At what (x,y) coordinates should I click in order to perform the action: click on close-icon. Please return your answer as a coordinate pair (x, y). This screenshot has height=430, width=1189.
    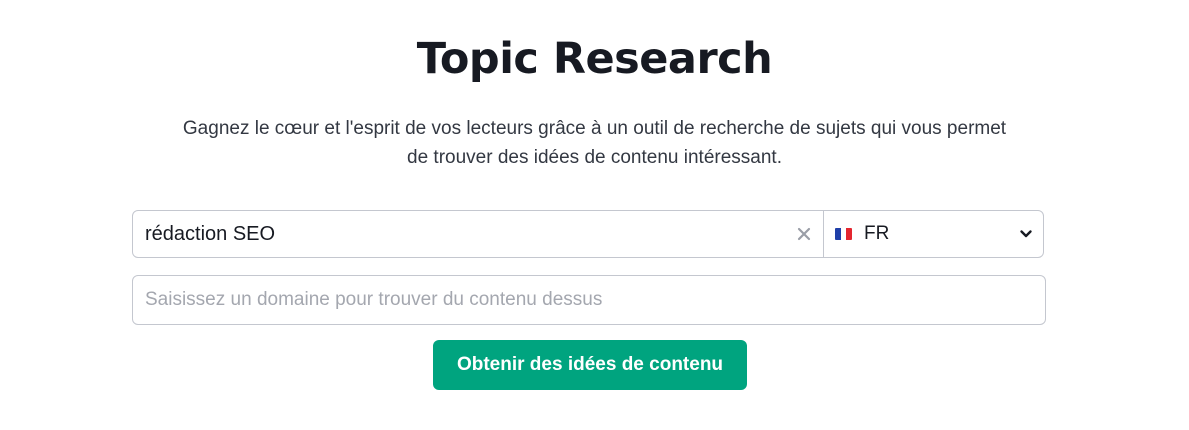
    Looking at the image, I should click on (804, 234).